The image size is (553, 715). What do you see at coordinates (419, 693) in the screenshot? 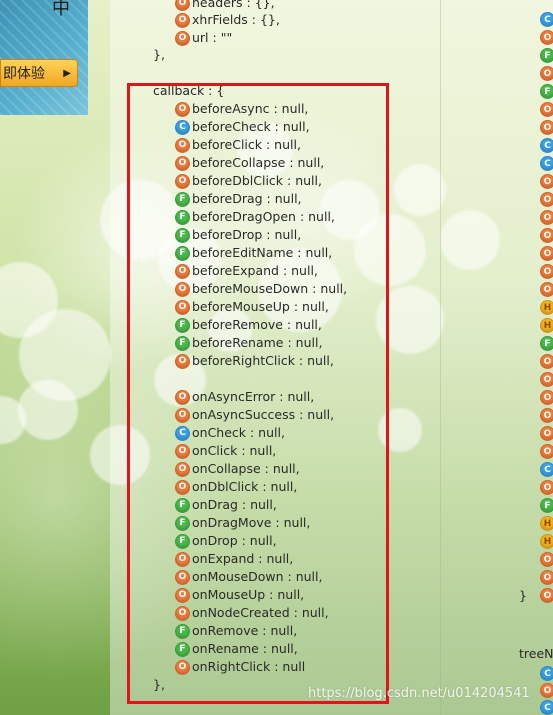
I see `watermark: https://blog.csdn.net/u014204541` at bounding box center [419, 693].